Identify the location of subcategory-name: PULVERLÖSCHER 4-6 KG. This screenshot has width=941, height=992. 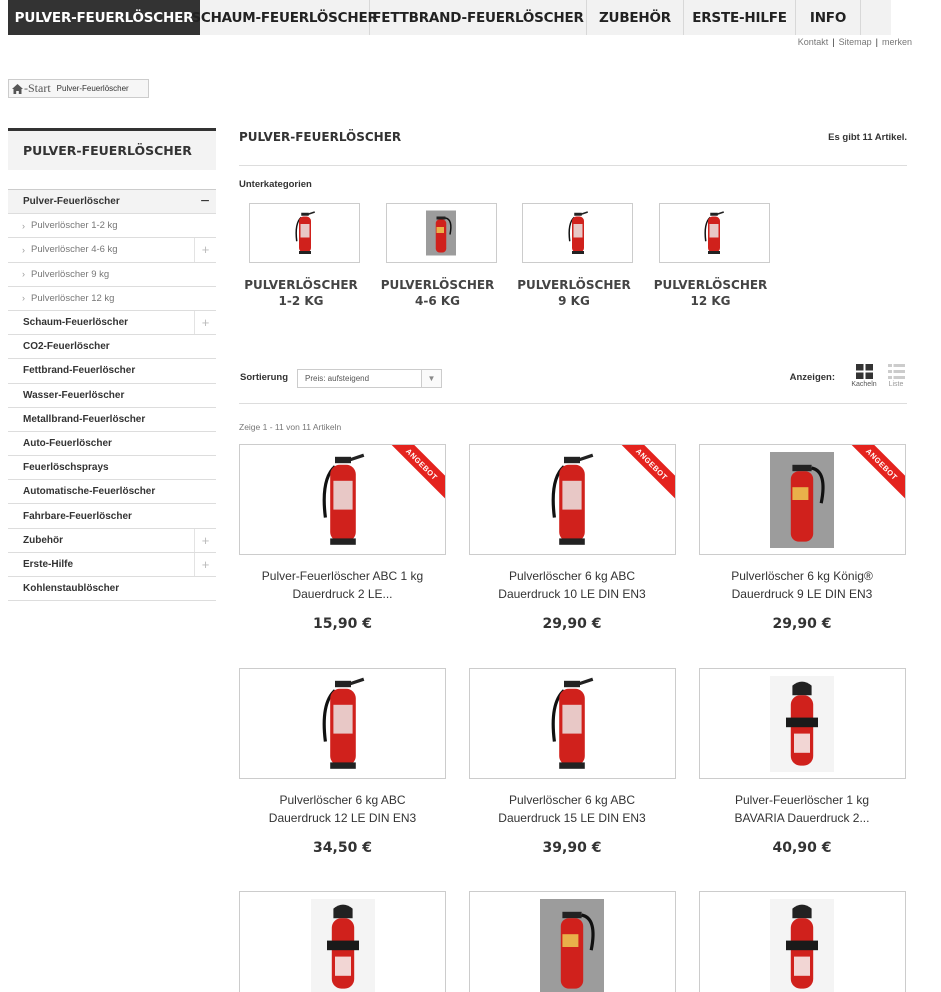
(438, 293).